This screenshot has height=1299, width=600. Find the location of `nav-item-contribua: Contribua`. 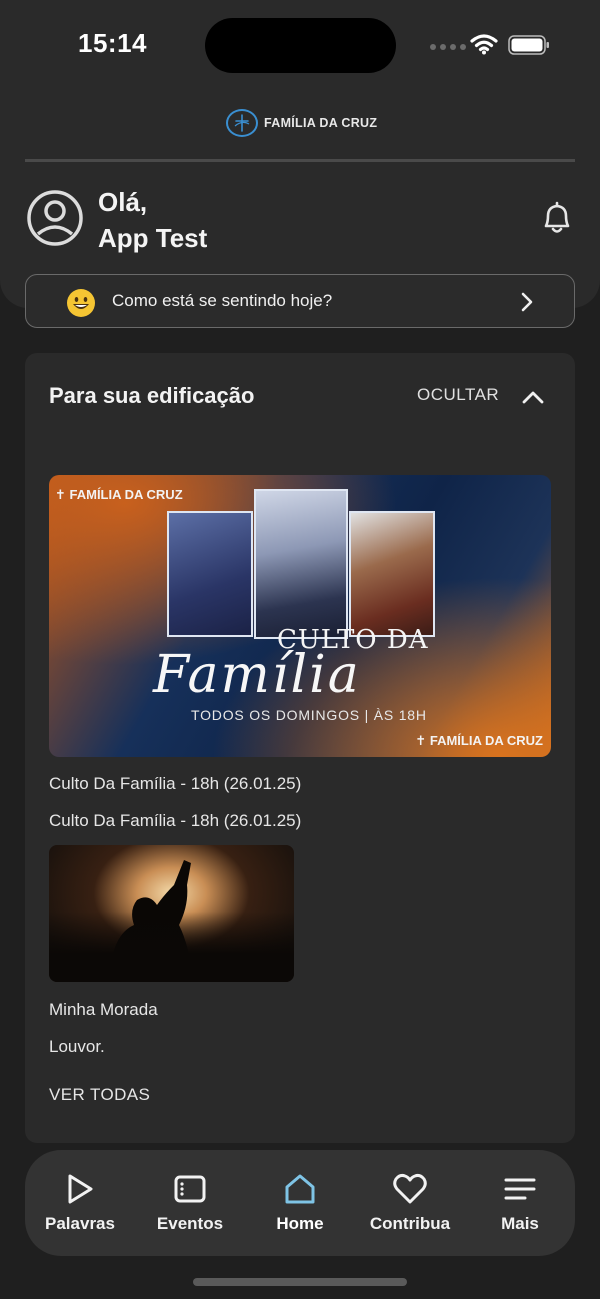

nav-item-contribua: Contribua is located at coordinates (410, 1203).